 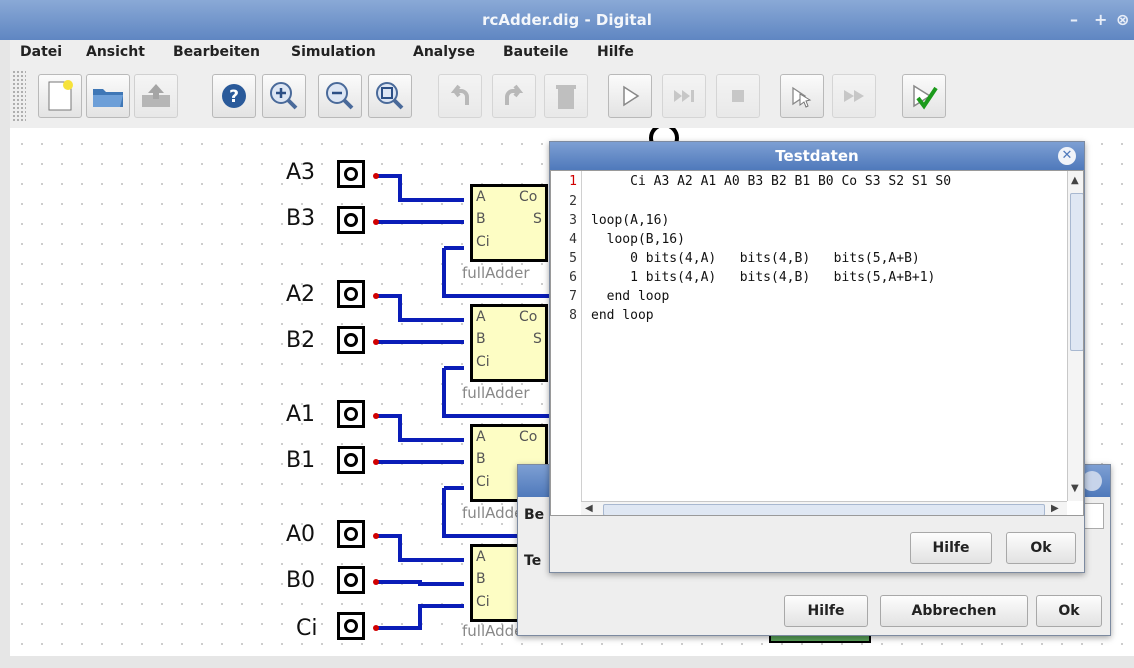 What do you see at coordinates (684, 96) in the screenshot?
I see `step-icon` at bounding box center [684, 96].